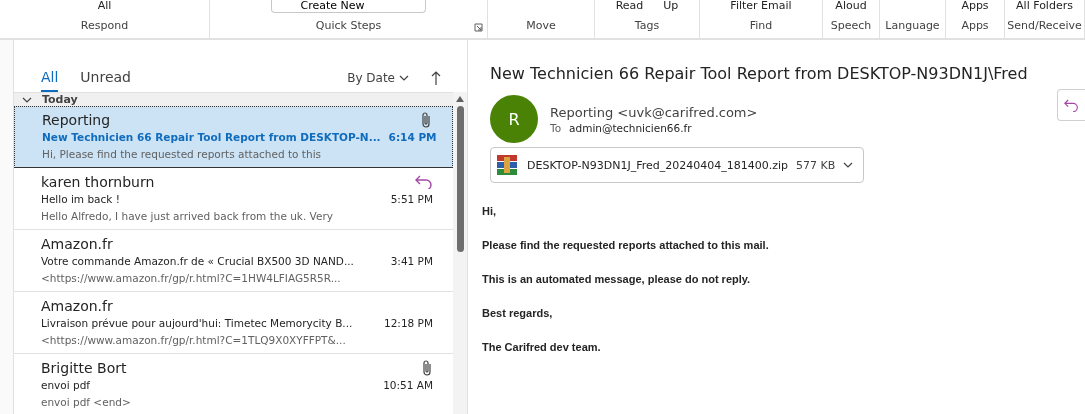  I want to click on reply-button, so click(1071, 105).